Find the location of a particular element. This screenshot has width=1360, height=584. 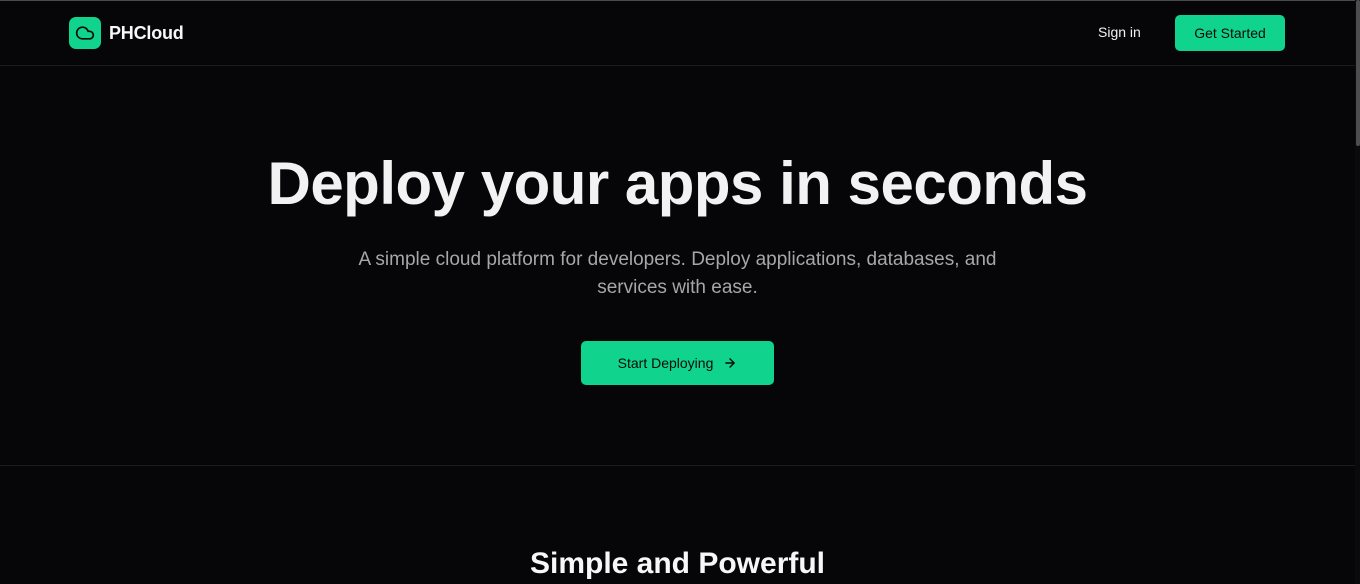

brand-logo is located at coordinates (85, 33).